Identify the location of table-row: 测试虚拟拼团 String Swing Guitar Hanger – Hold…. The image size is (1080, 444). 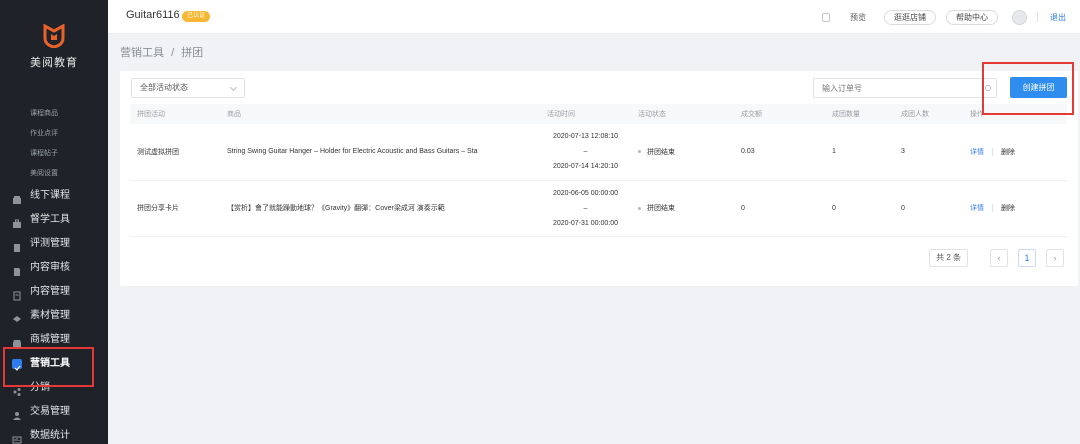
(598, 152).